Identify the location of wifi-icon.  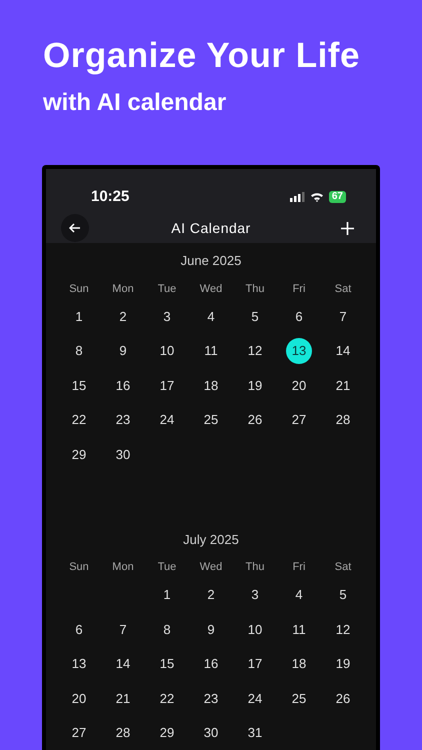
(317, 197).